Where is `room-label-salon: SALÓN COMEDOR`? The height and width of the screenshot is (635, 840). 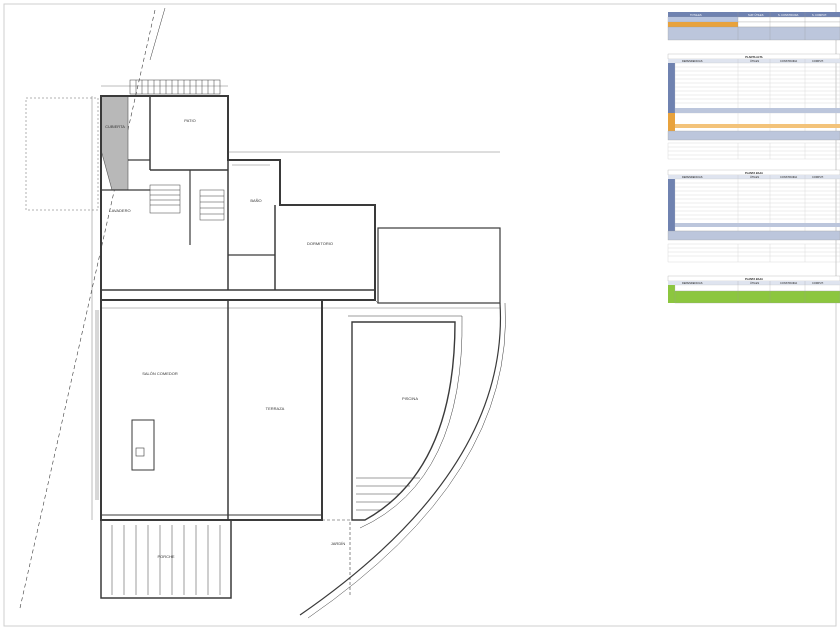 room-label-salon: SALÓN COMEDOR is located at coordinates (160, 373).